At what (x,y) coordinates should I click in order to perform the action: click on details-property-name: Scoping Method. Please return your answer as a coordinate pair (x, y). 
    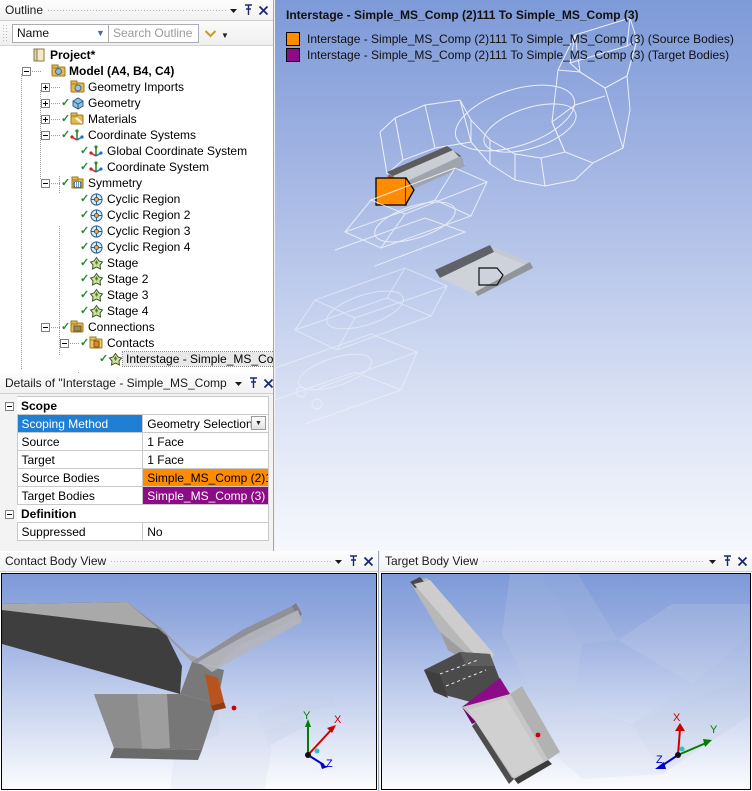
    Looking at the image, I should click on (80, 423).